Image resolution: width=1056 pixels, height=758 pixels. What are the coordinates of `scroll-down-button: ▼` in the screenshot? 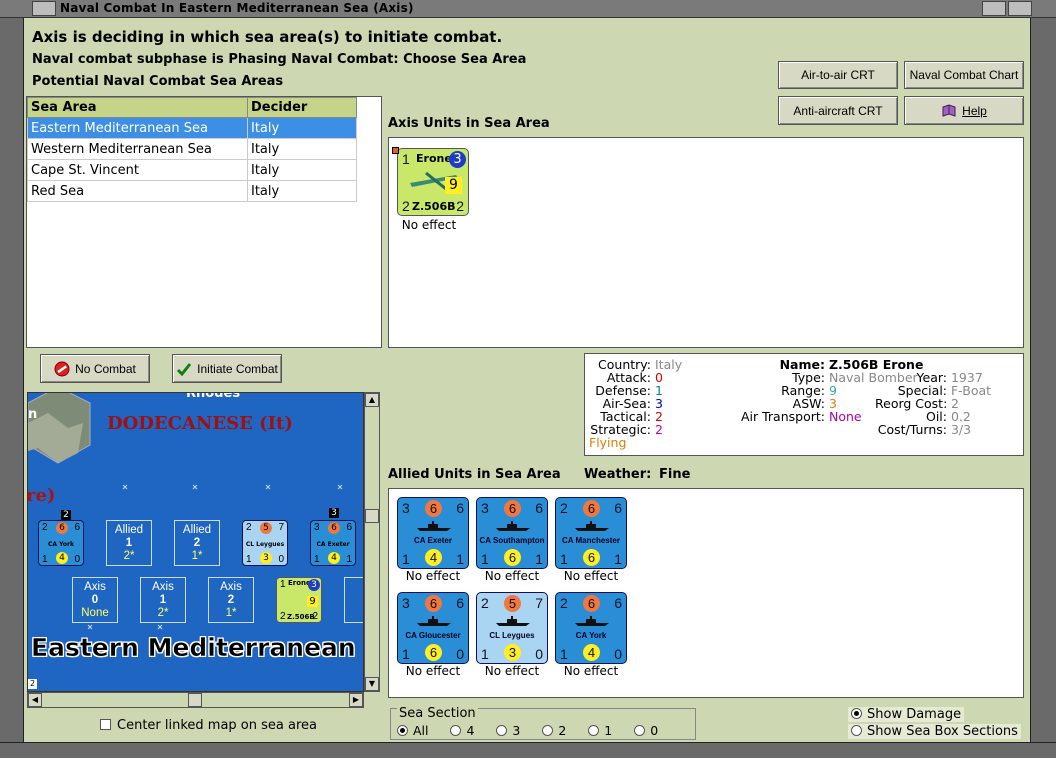 It's located at (372, 684).